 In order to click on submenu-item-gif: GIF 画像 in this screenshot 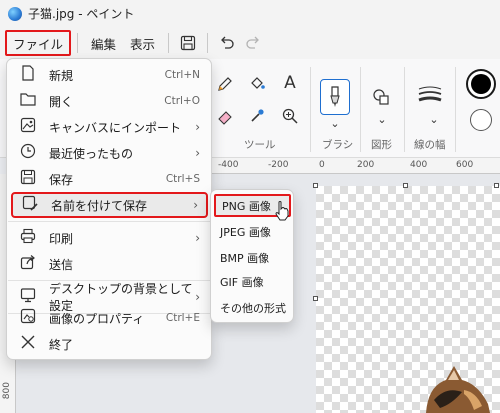, I will do `click(252, 281)`.